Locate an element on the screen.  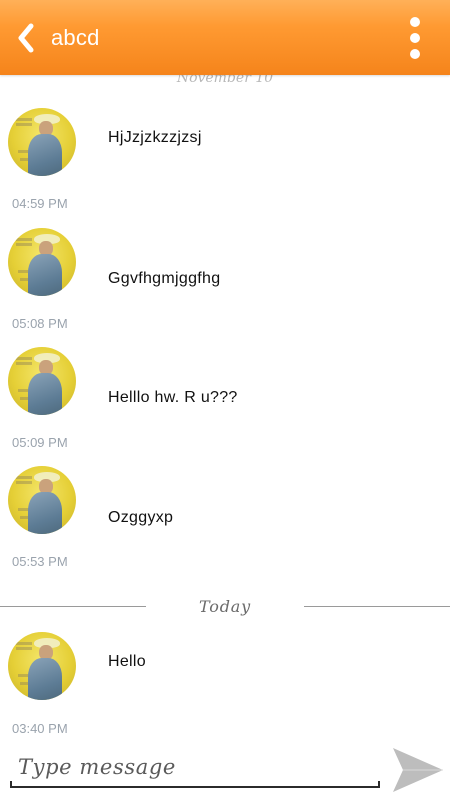
message-text: Hello is located at coordinates (127, 661).